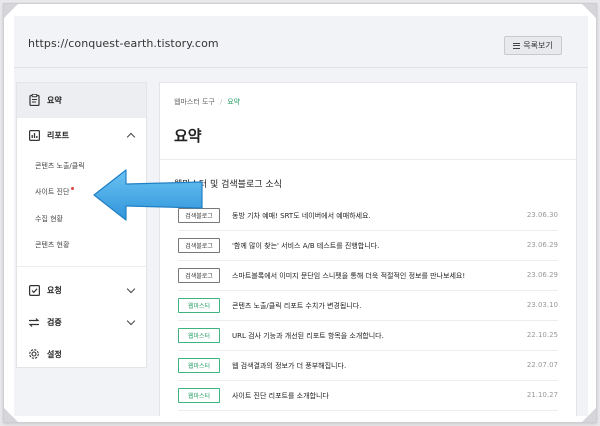 Image resolution: width=600 pixels, height=426 pixels. What do you see at coordinates (542, 335) in the screenshot?
I see `news-date: 22.10.25` at bounding box center [542, 335].